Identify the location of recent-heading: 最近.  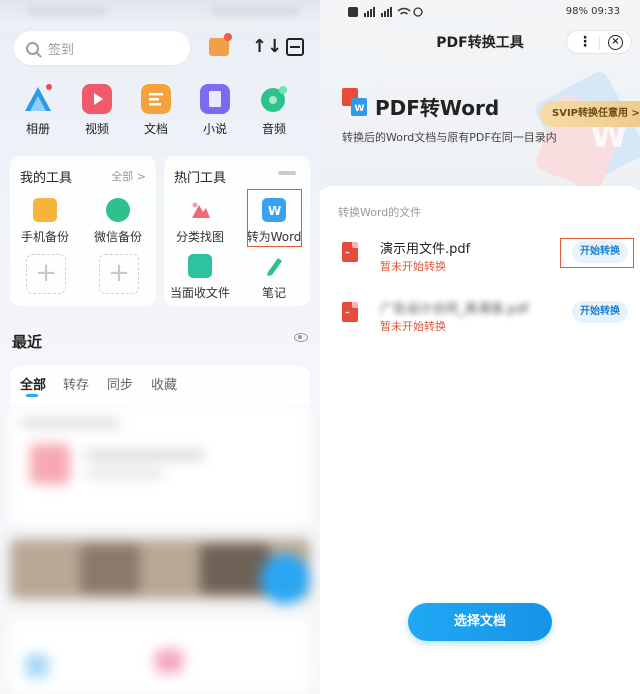
(27, 342).